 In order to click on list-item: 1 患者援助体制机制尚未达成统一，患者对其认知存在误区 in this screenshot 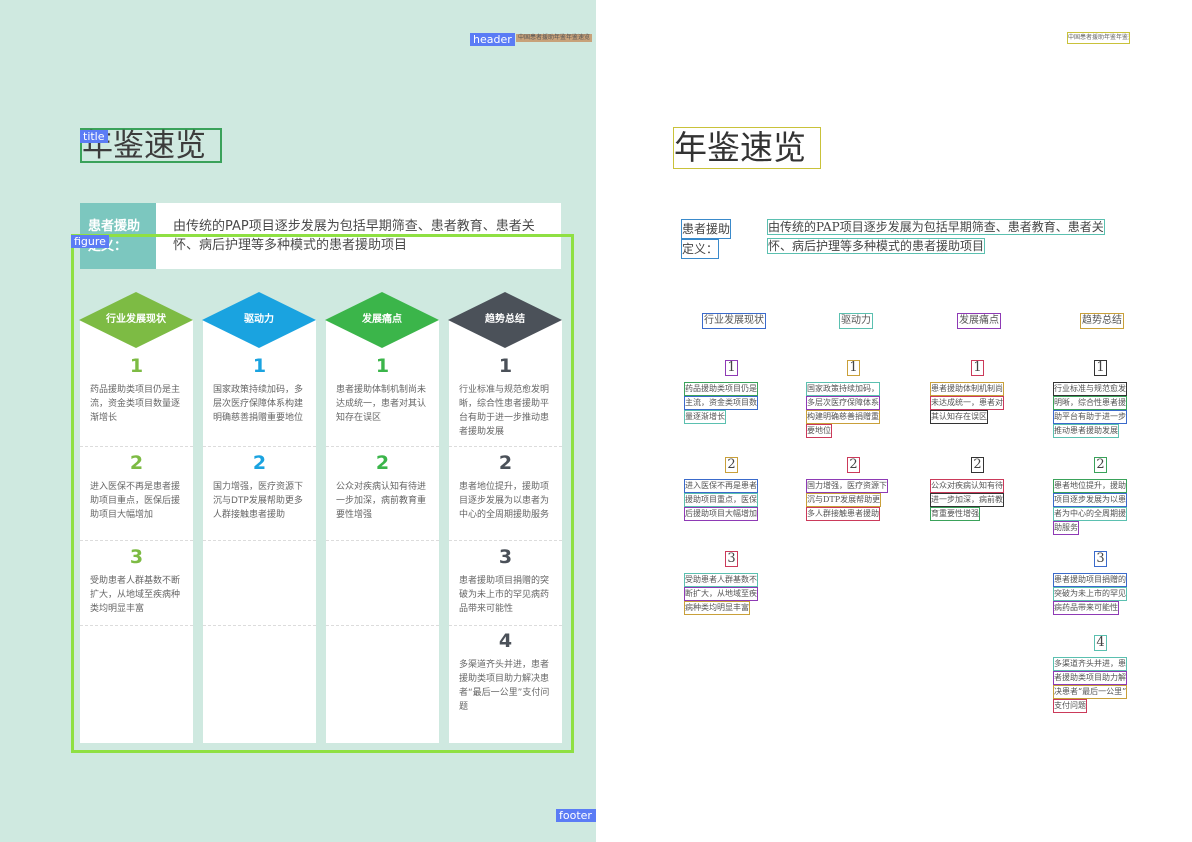, I will do `click(382, 390)`.